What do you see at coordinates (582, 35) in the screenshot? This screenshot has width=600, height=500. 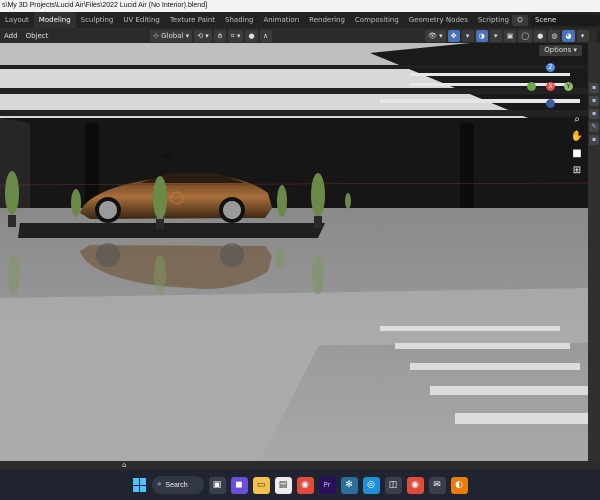 I see `shading-dropdown: ▾` at bounding box center [582, 35].